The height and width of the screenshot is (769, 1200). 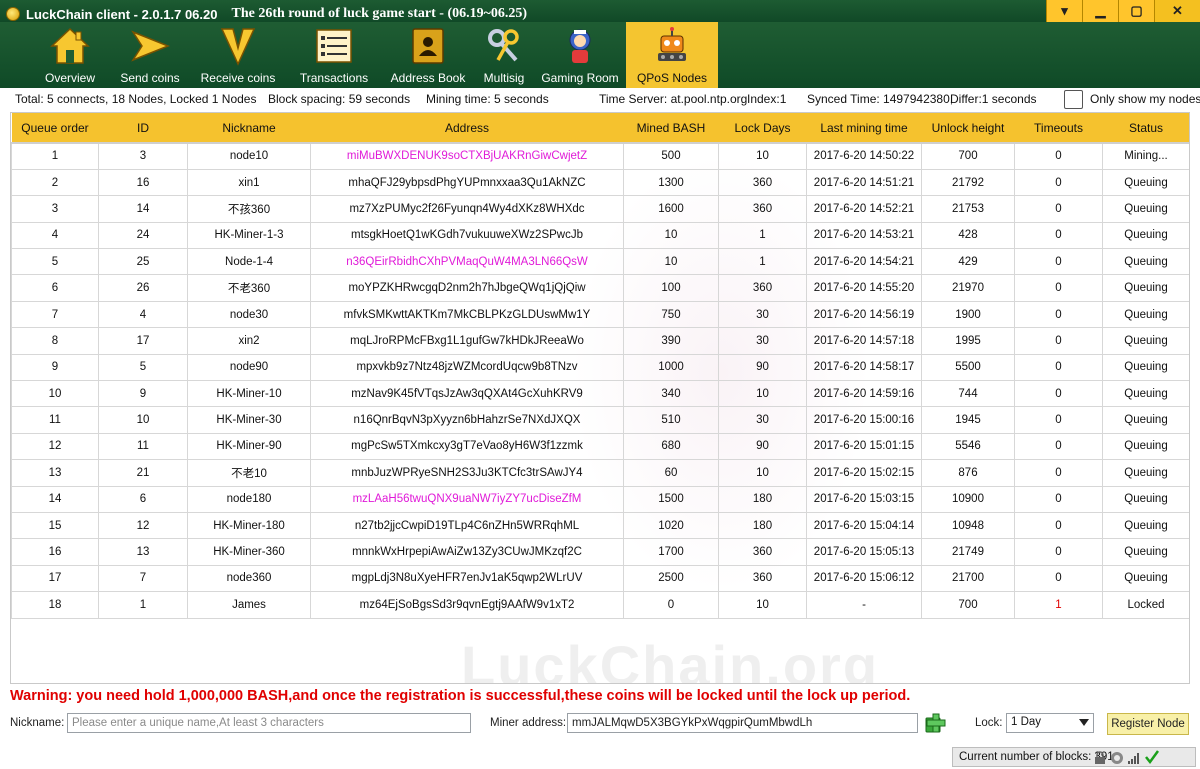 I want to click on minimize-button: ▁, so click(x=1100, y=11).